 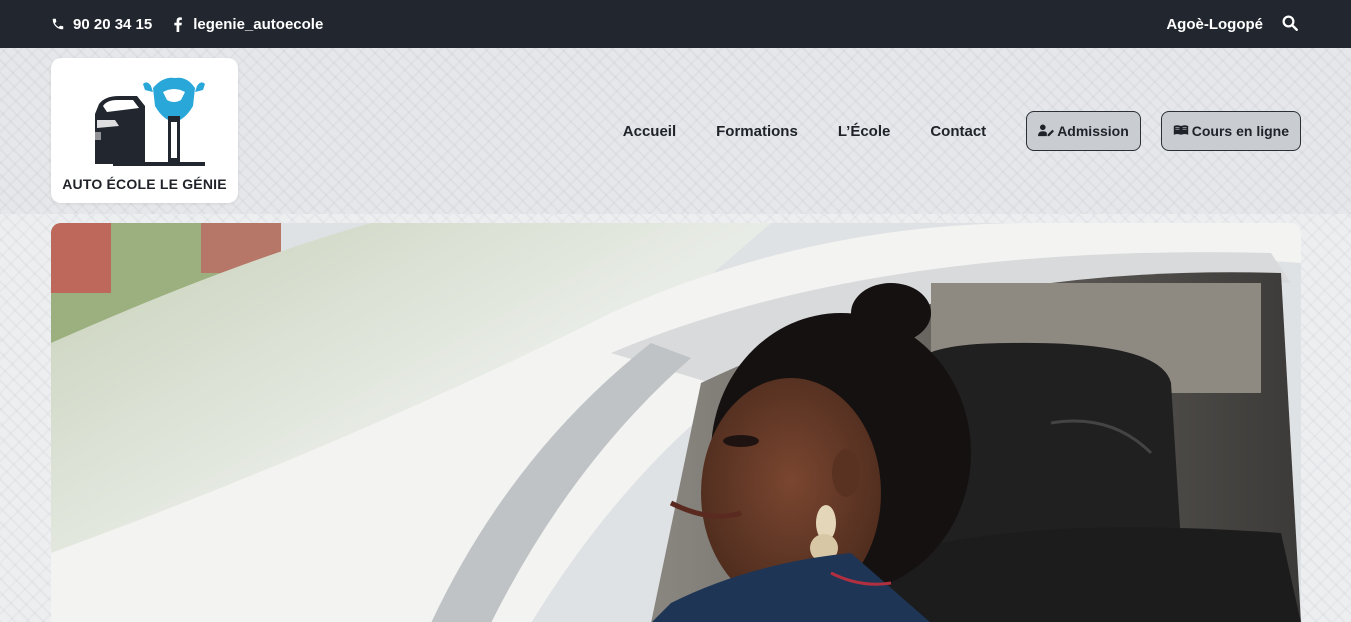 What do you see at coordinates (1291, 24) in the screenshot?
I see `search-icon` at bounding box center [1291, 24].